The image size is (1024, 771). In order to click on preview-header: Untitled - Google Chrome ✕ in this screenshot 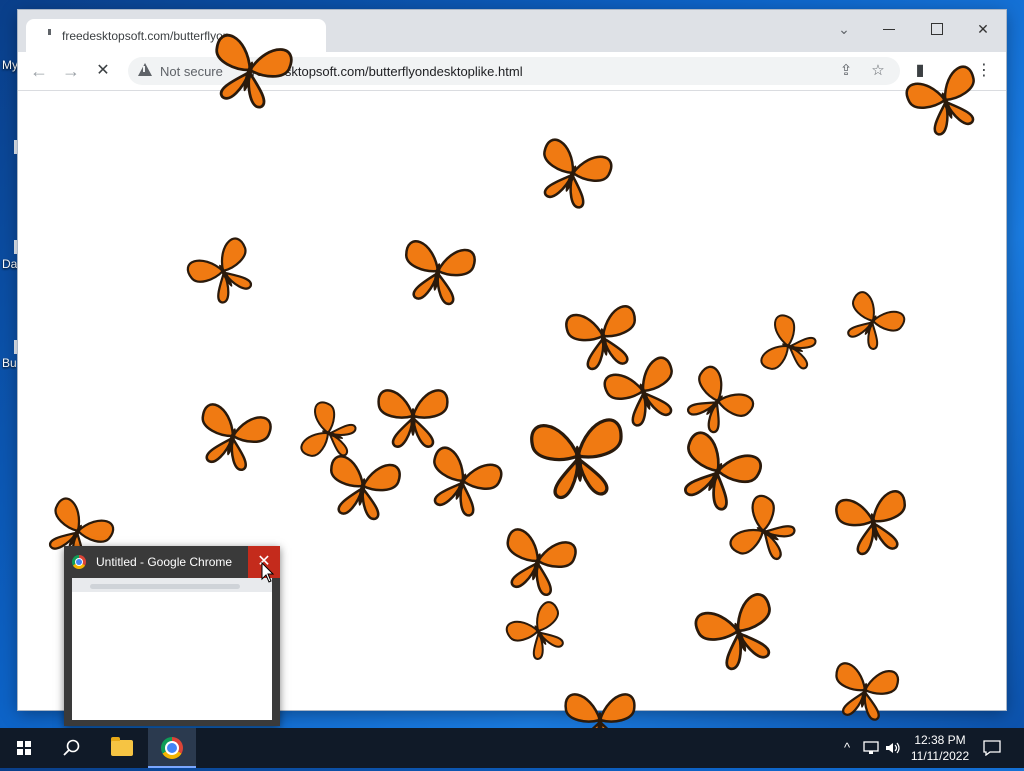, I will do `click(172, 562)`.